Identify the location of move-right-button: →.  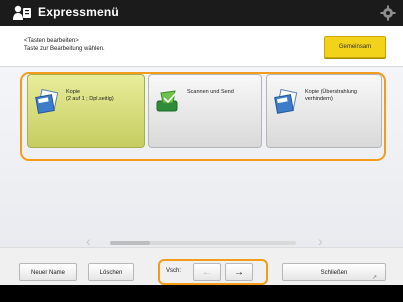
(239, 272).